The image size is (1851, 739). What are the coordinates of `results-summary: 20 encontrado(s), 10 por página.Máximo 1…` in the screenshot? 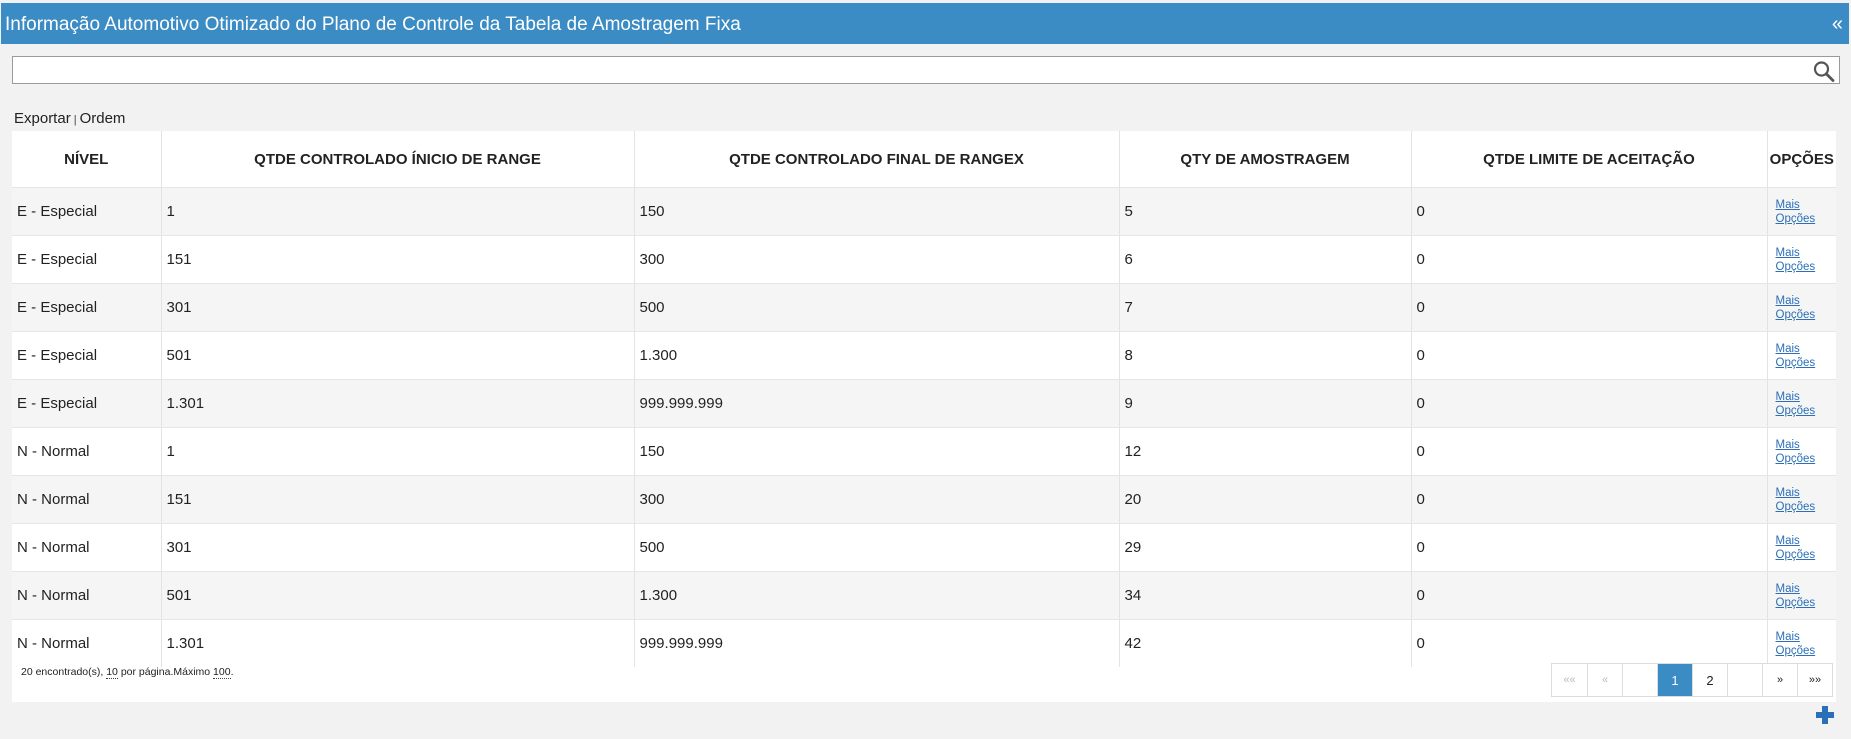 It's located at (127, 672).